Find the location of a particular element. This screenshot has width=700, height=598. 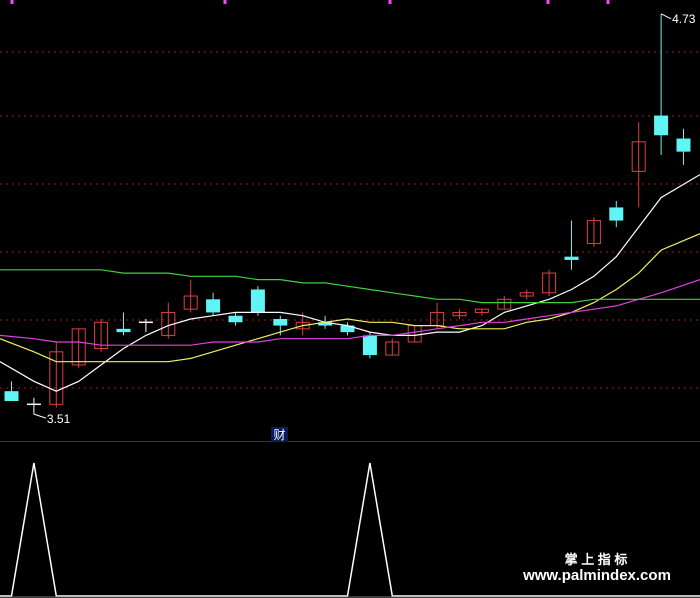

cai-badge-text: 财 is located at coordinates (279, 435).